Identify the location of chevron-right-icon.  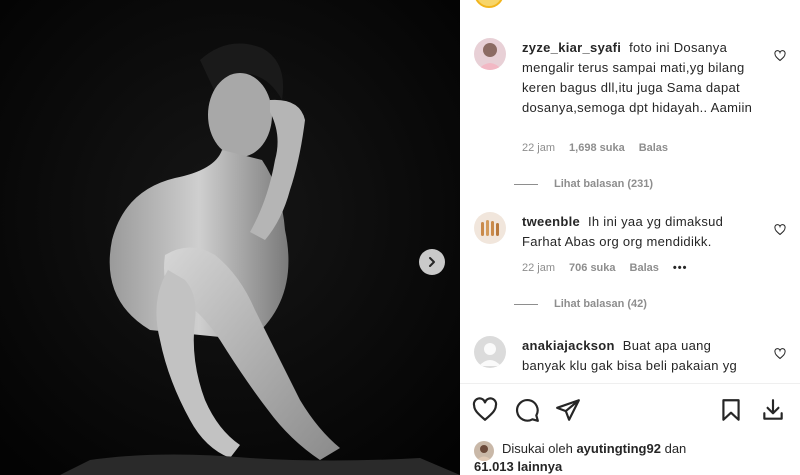
(432, 262).